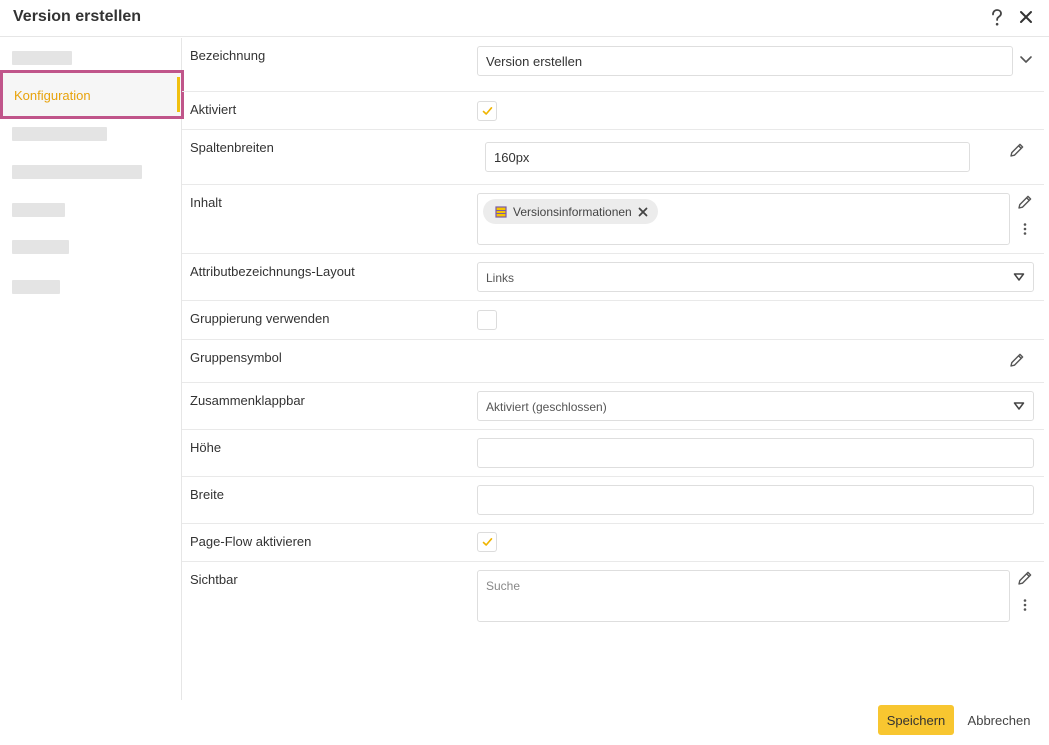  I want to click on row-layout: Attributbezeichnungs-Layout Links, so click(613, 277).